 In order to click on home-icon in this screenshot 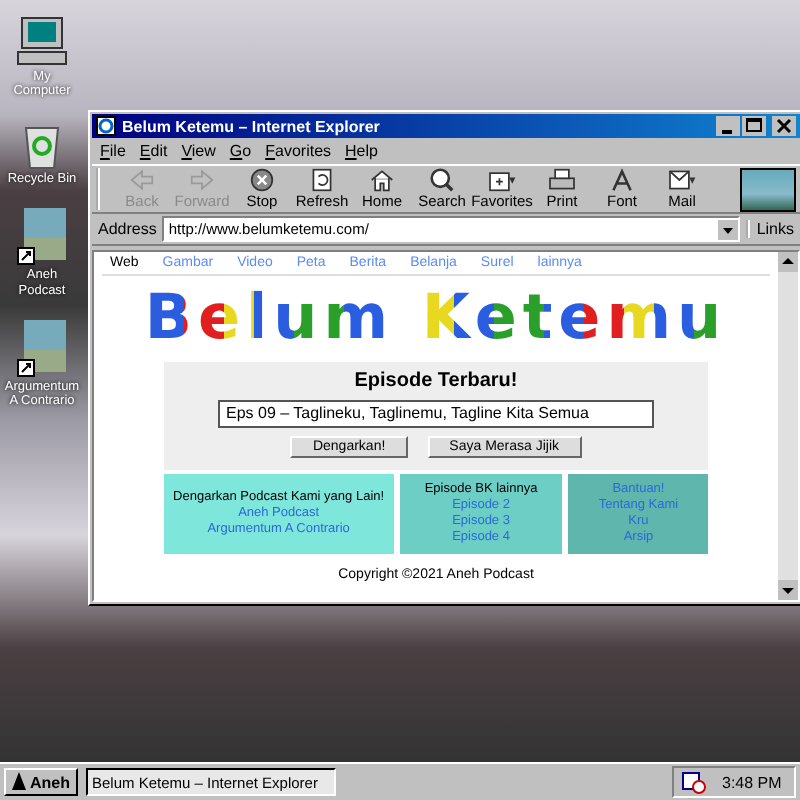, I will do `click(382, 180)`.